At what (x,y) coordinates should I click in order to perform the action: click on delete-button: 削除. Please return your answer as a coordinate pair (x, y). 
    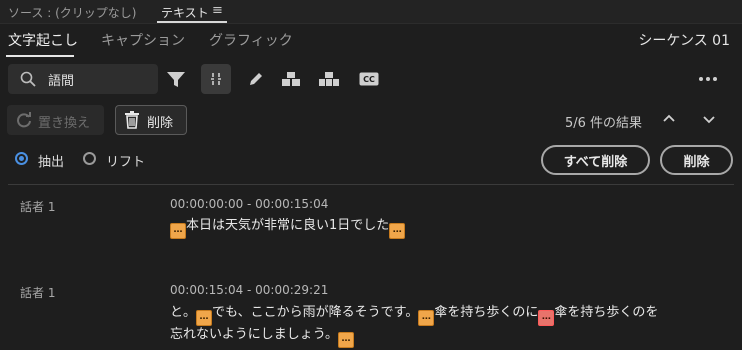
    Looking at the image, I should click on (151, 120).